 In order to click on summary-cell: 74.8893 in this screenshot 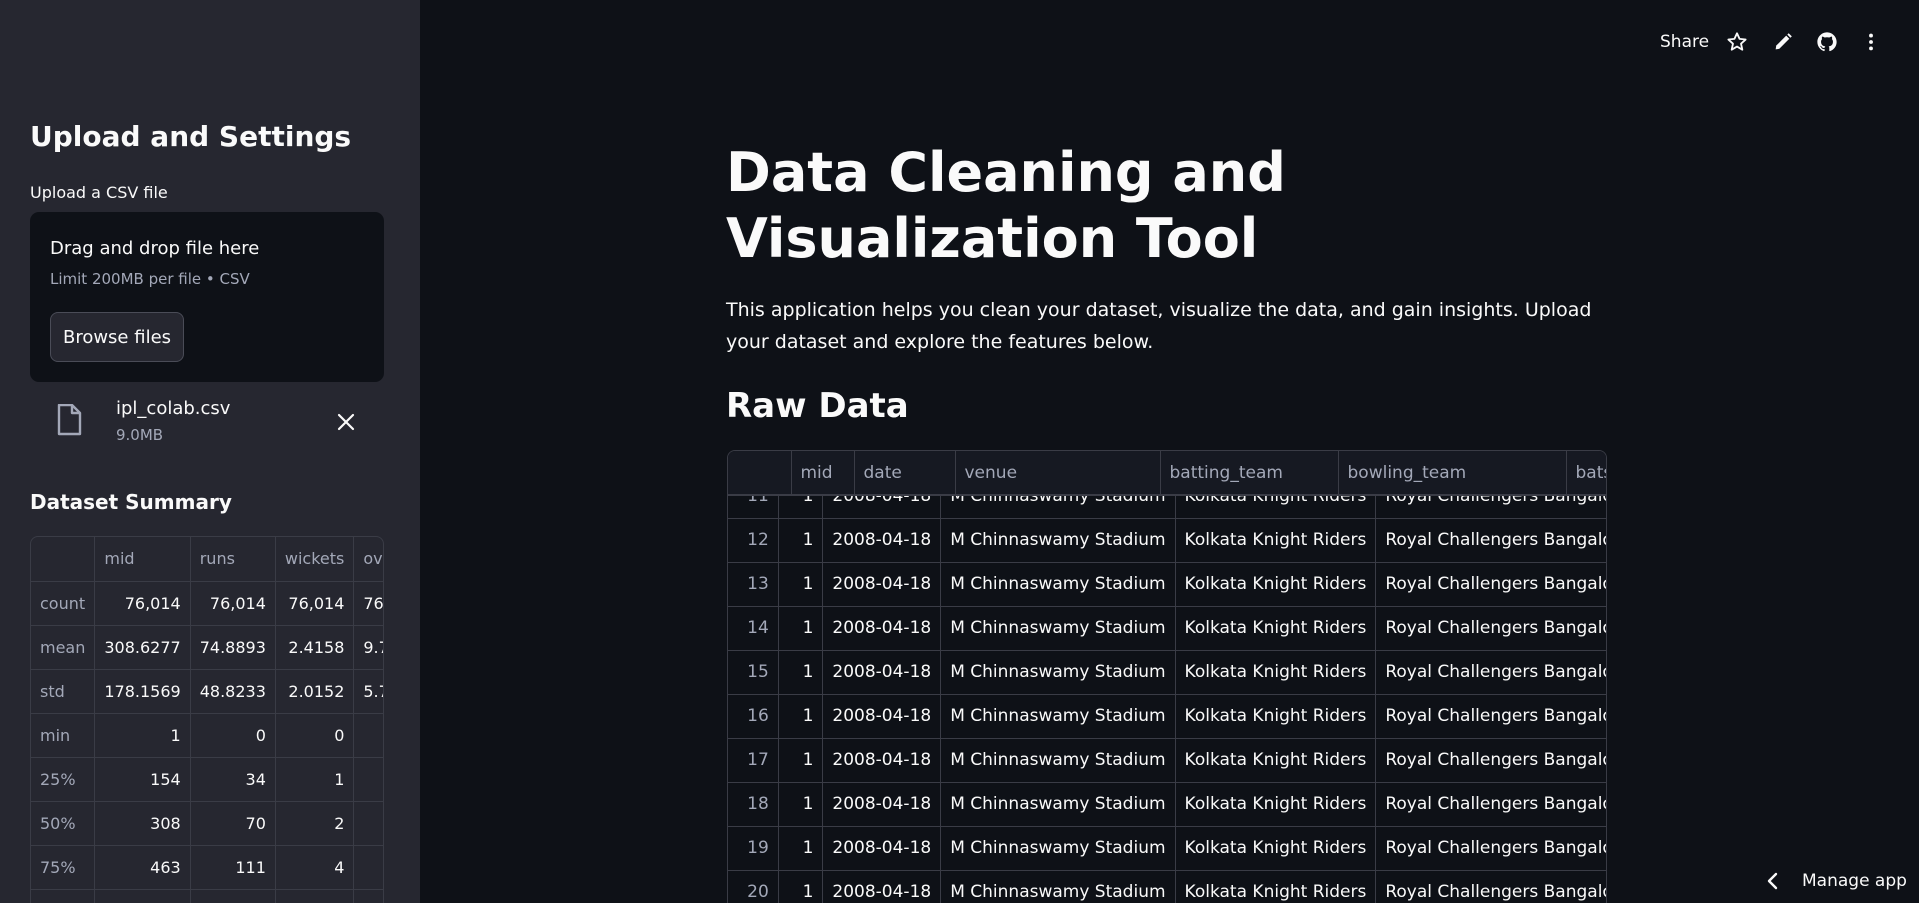, I will do `click(233, 647)`.